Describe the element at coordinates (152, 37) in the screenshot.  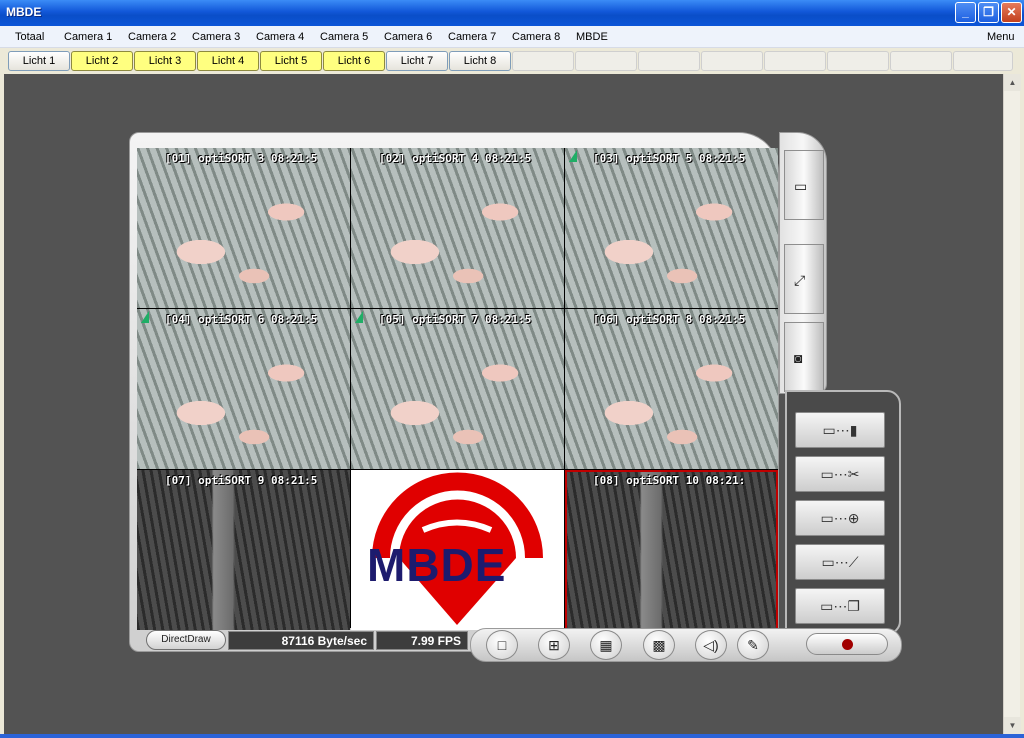
I see `menu-item-camera-2: Camera 2` at that location.